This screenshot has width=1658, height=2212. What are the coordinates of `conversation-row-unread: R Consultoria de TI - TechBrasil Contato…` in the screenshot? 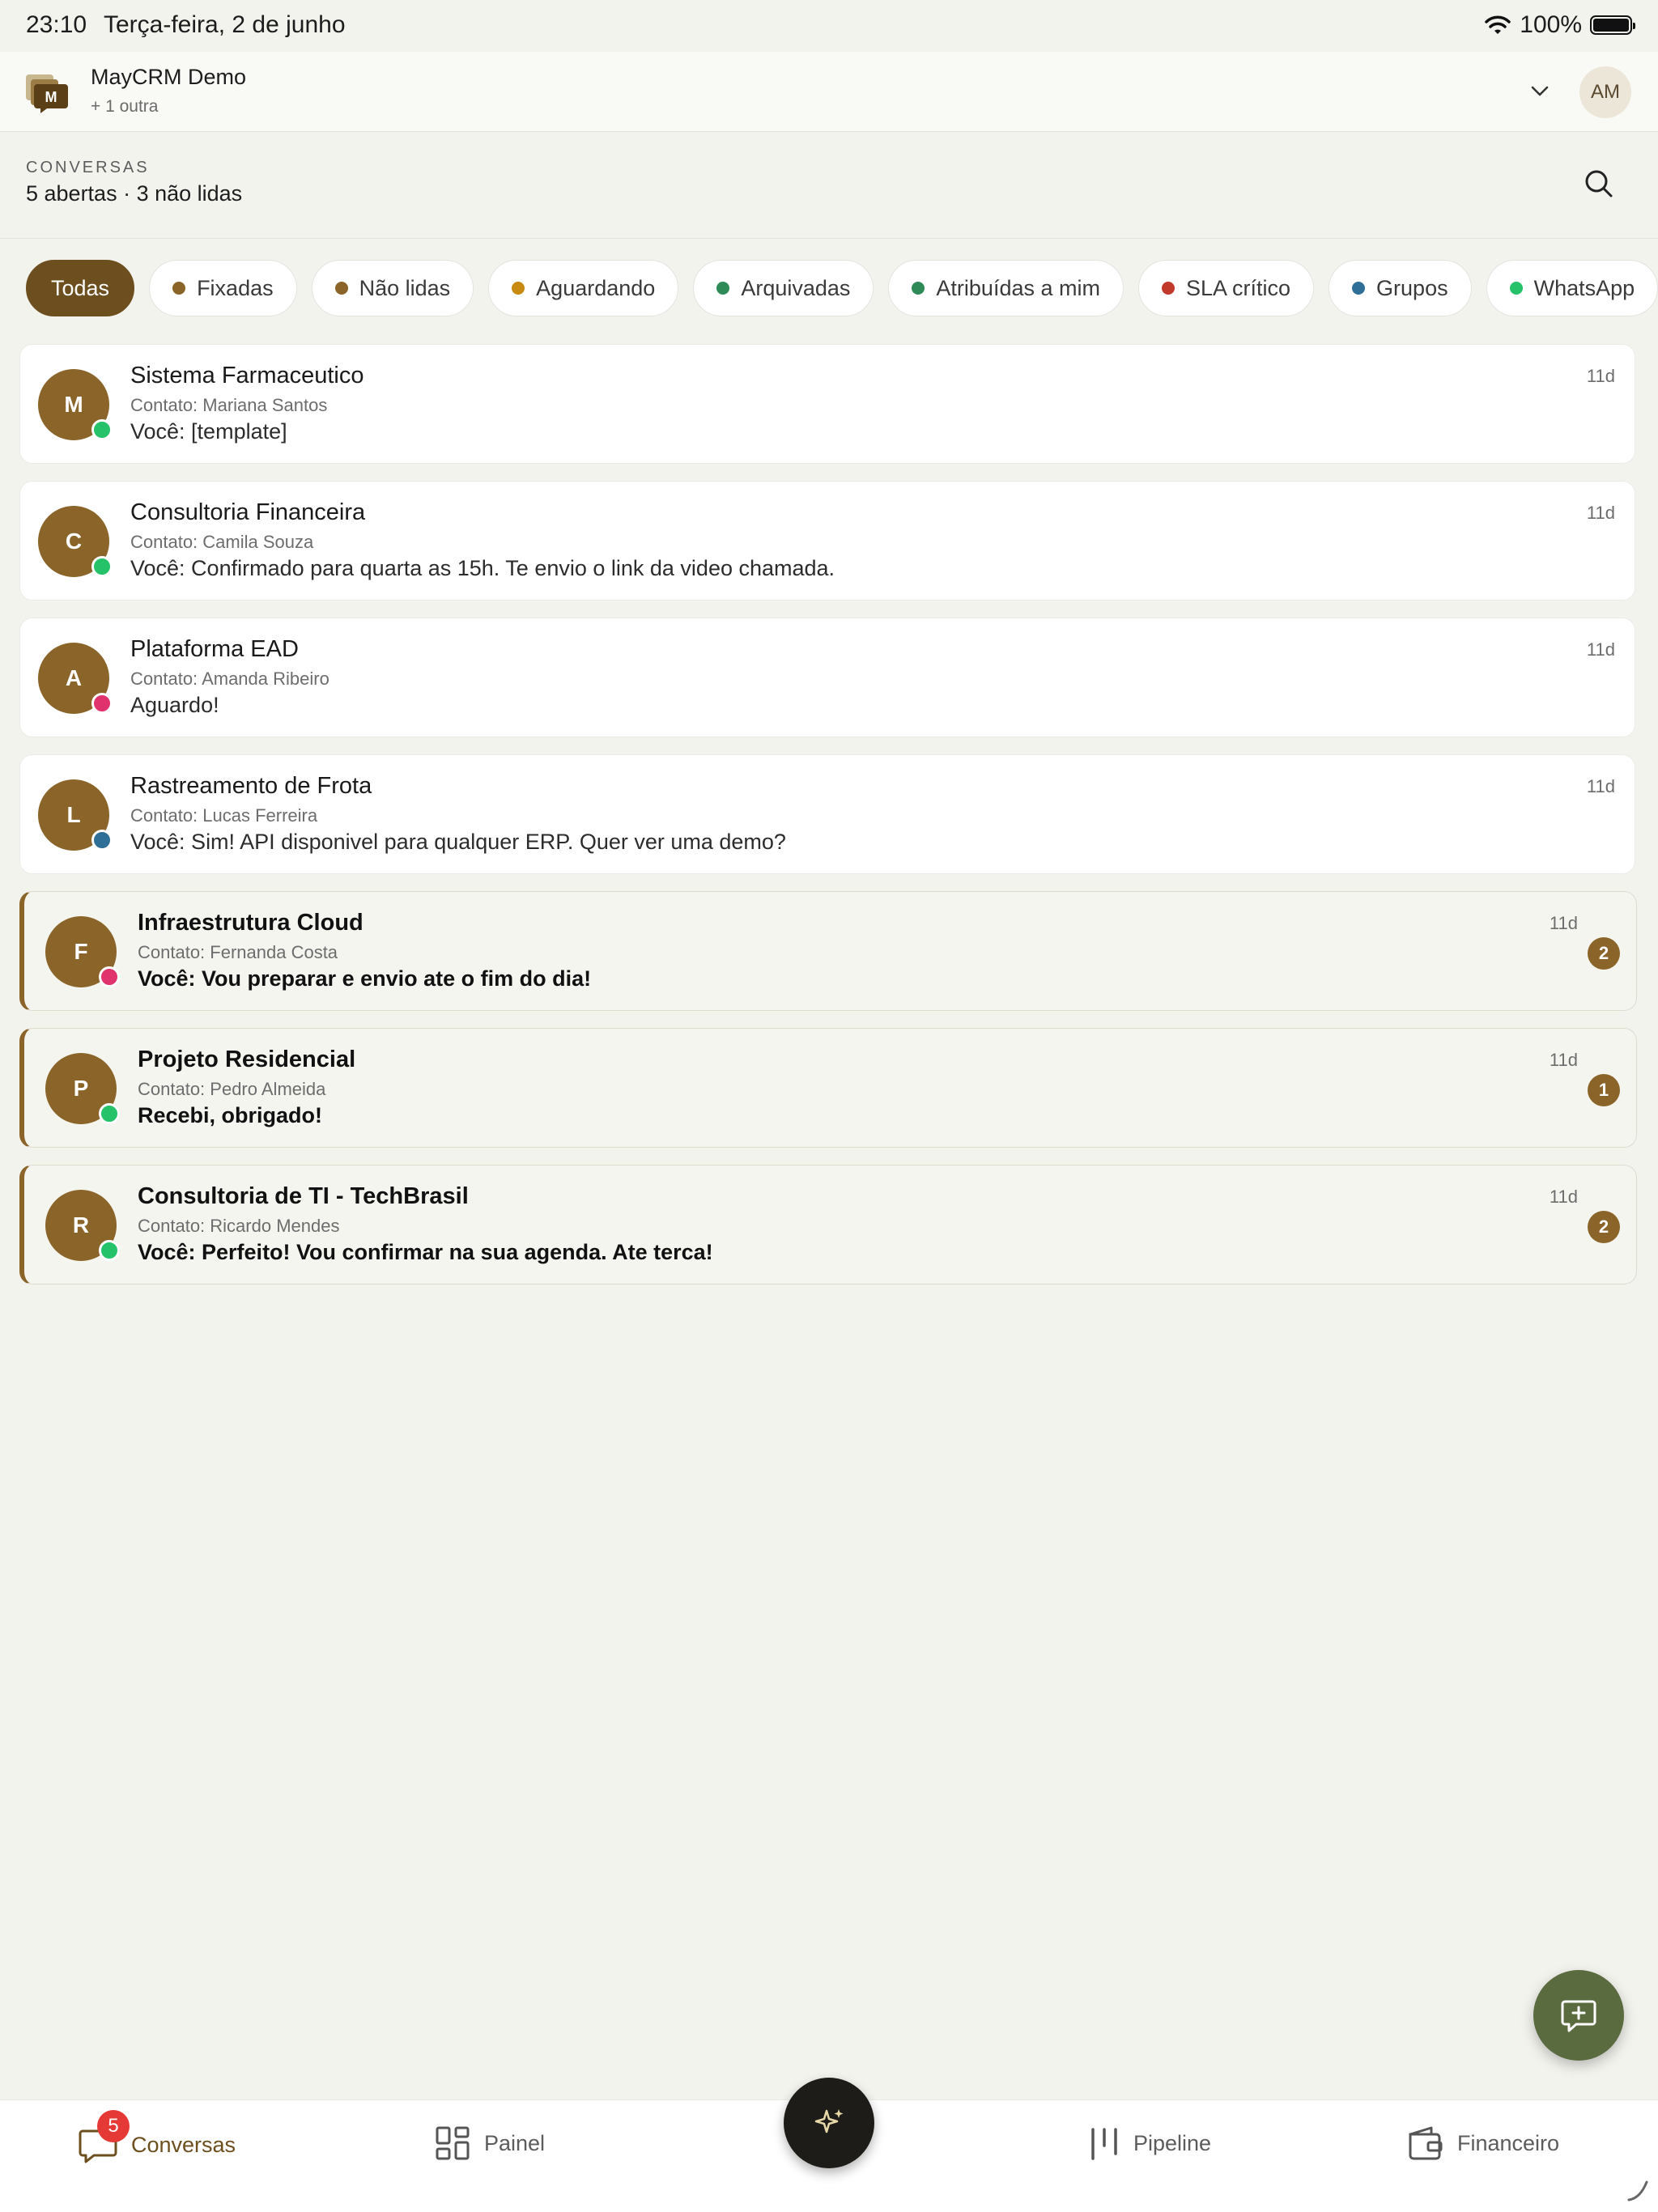 It's located at (828, 1224).